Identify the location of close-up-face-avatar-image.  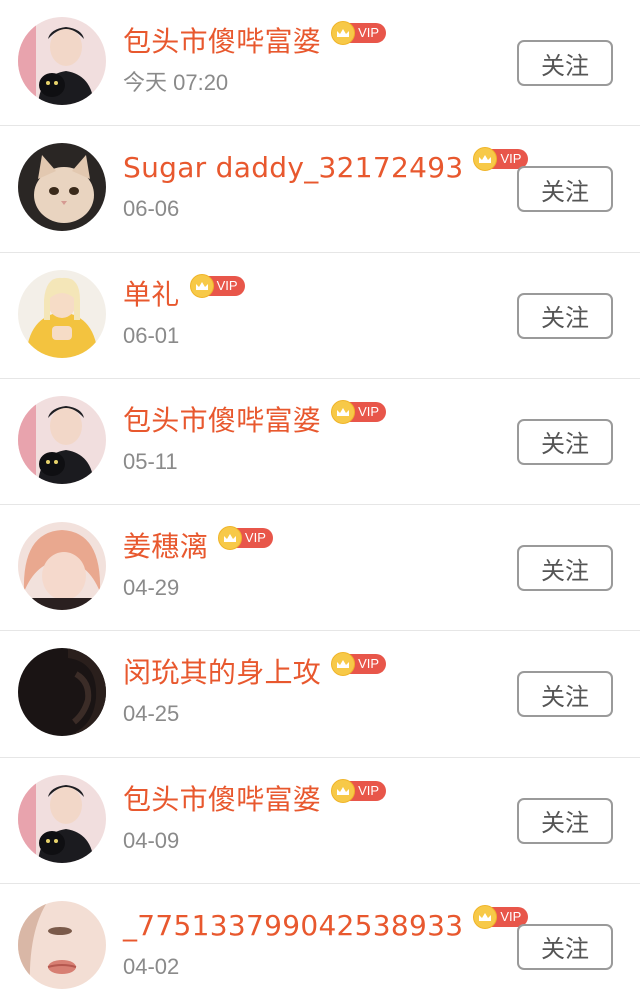
(62, 944).